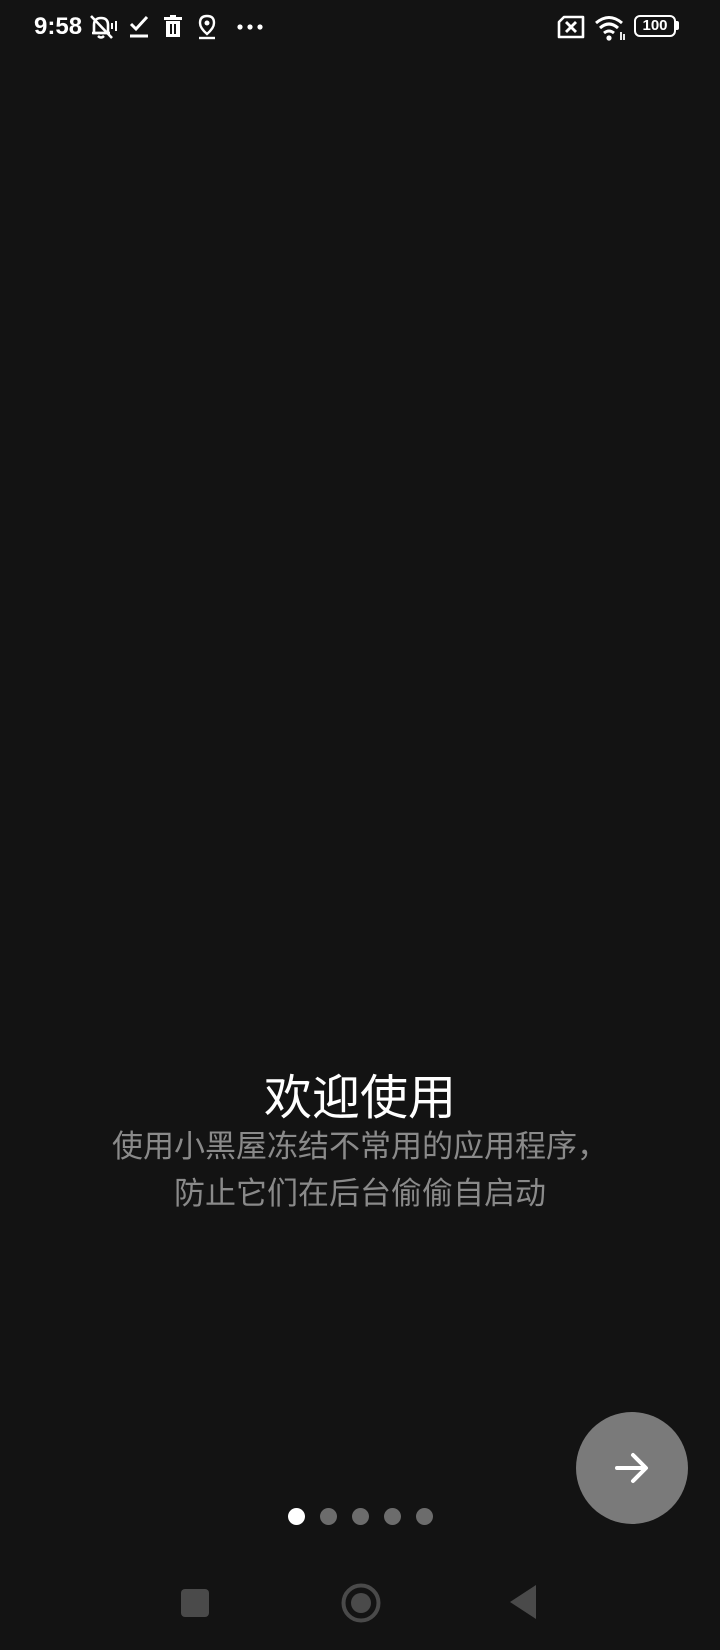  I want to click on battery-icon: 100, so click(656, 26).